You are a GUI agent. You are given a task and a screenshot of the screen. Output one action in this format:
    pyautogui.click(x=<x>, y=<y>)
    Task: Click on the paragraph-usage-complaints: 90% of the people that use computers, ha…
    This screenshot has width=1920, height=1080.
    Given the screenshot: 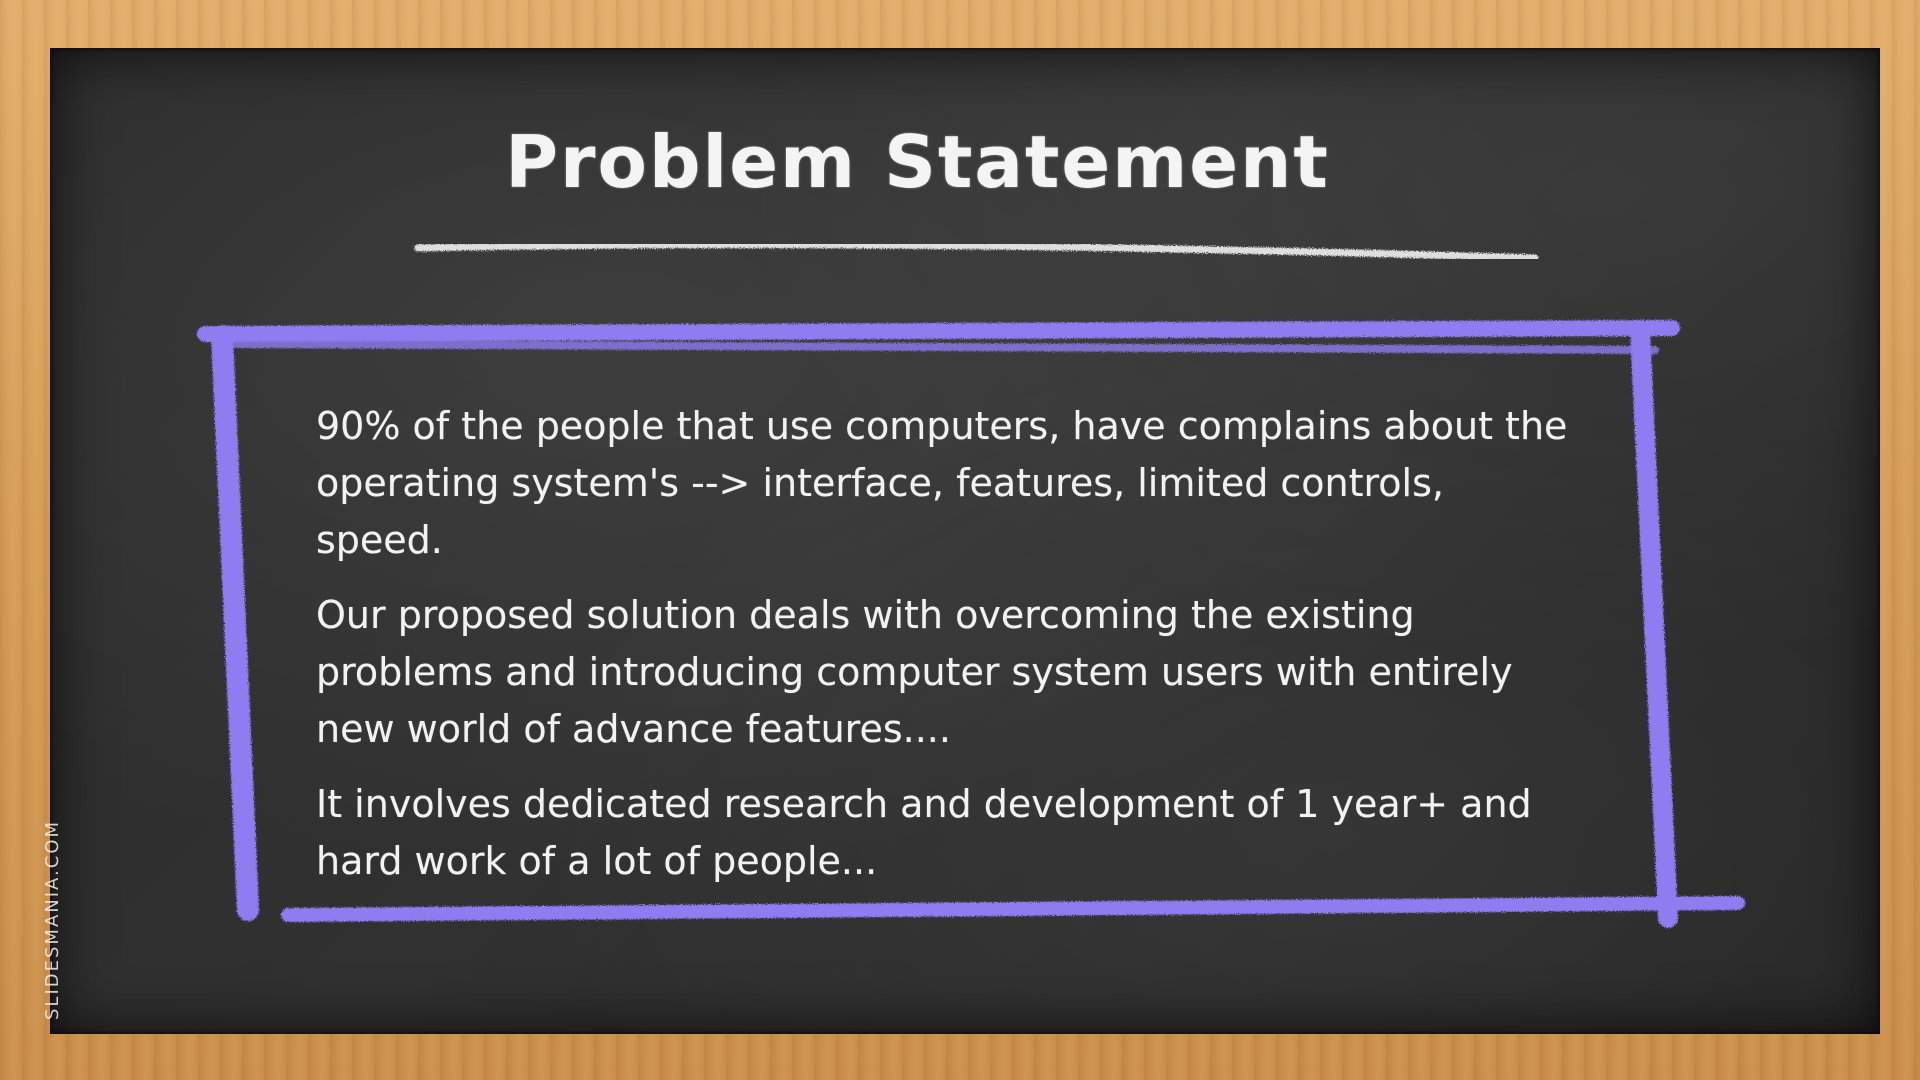 What is the action you would take?
    pyautogui.click(x=942, y=483)
    